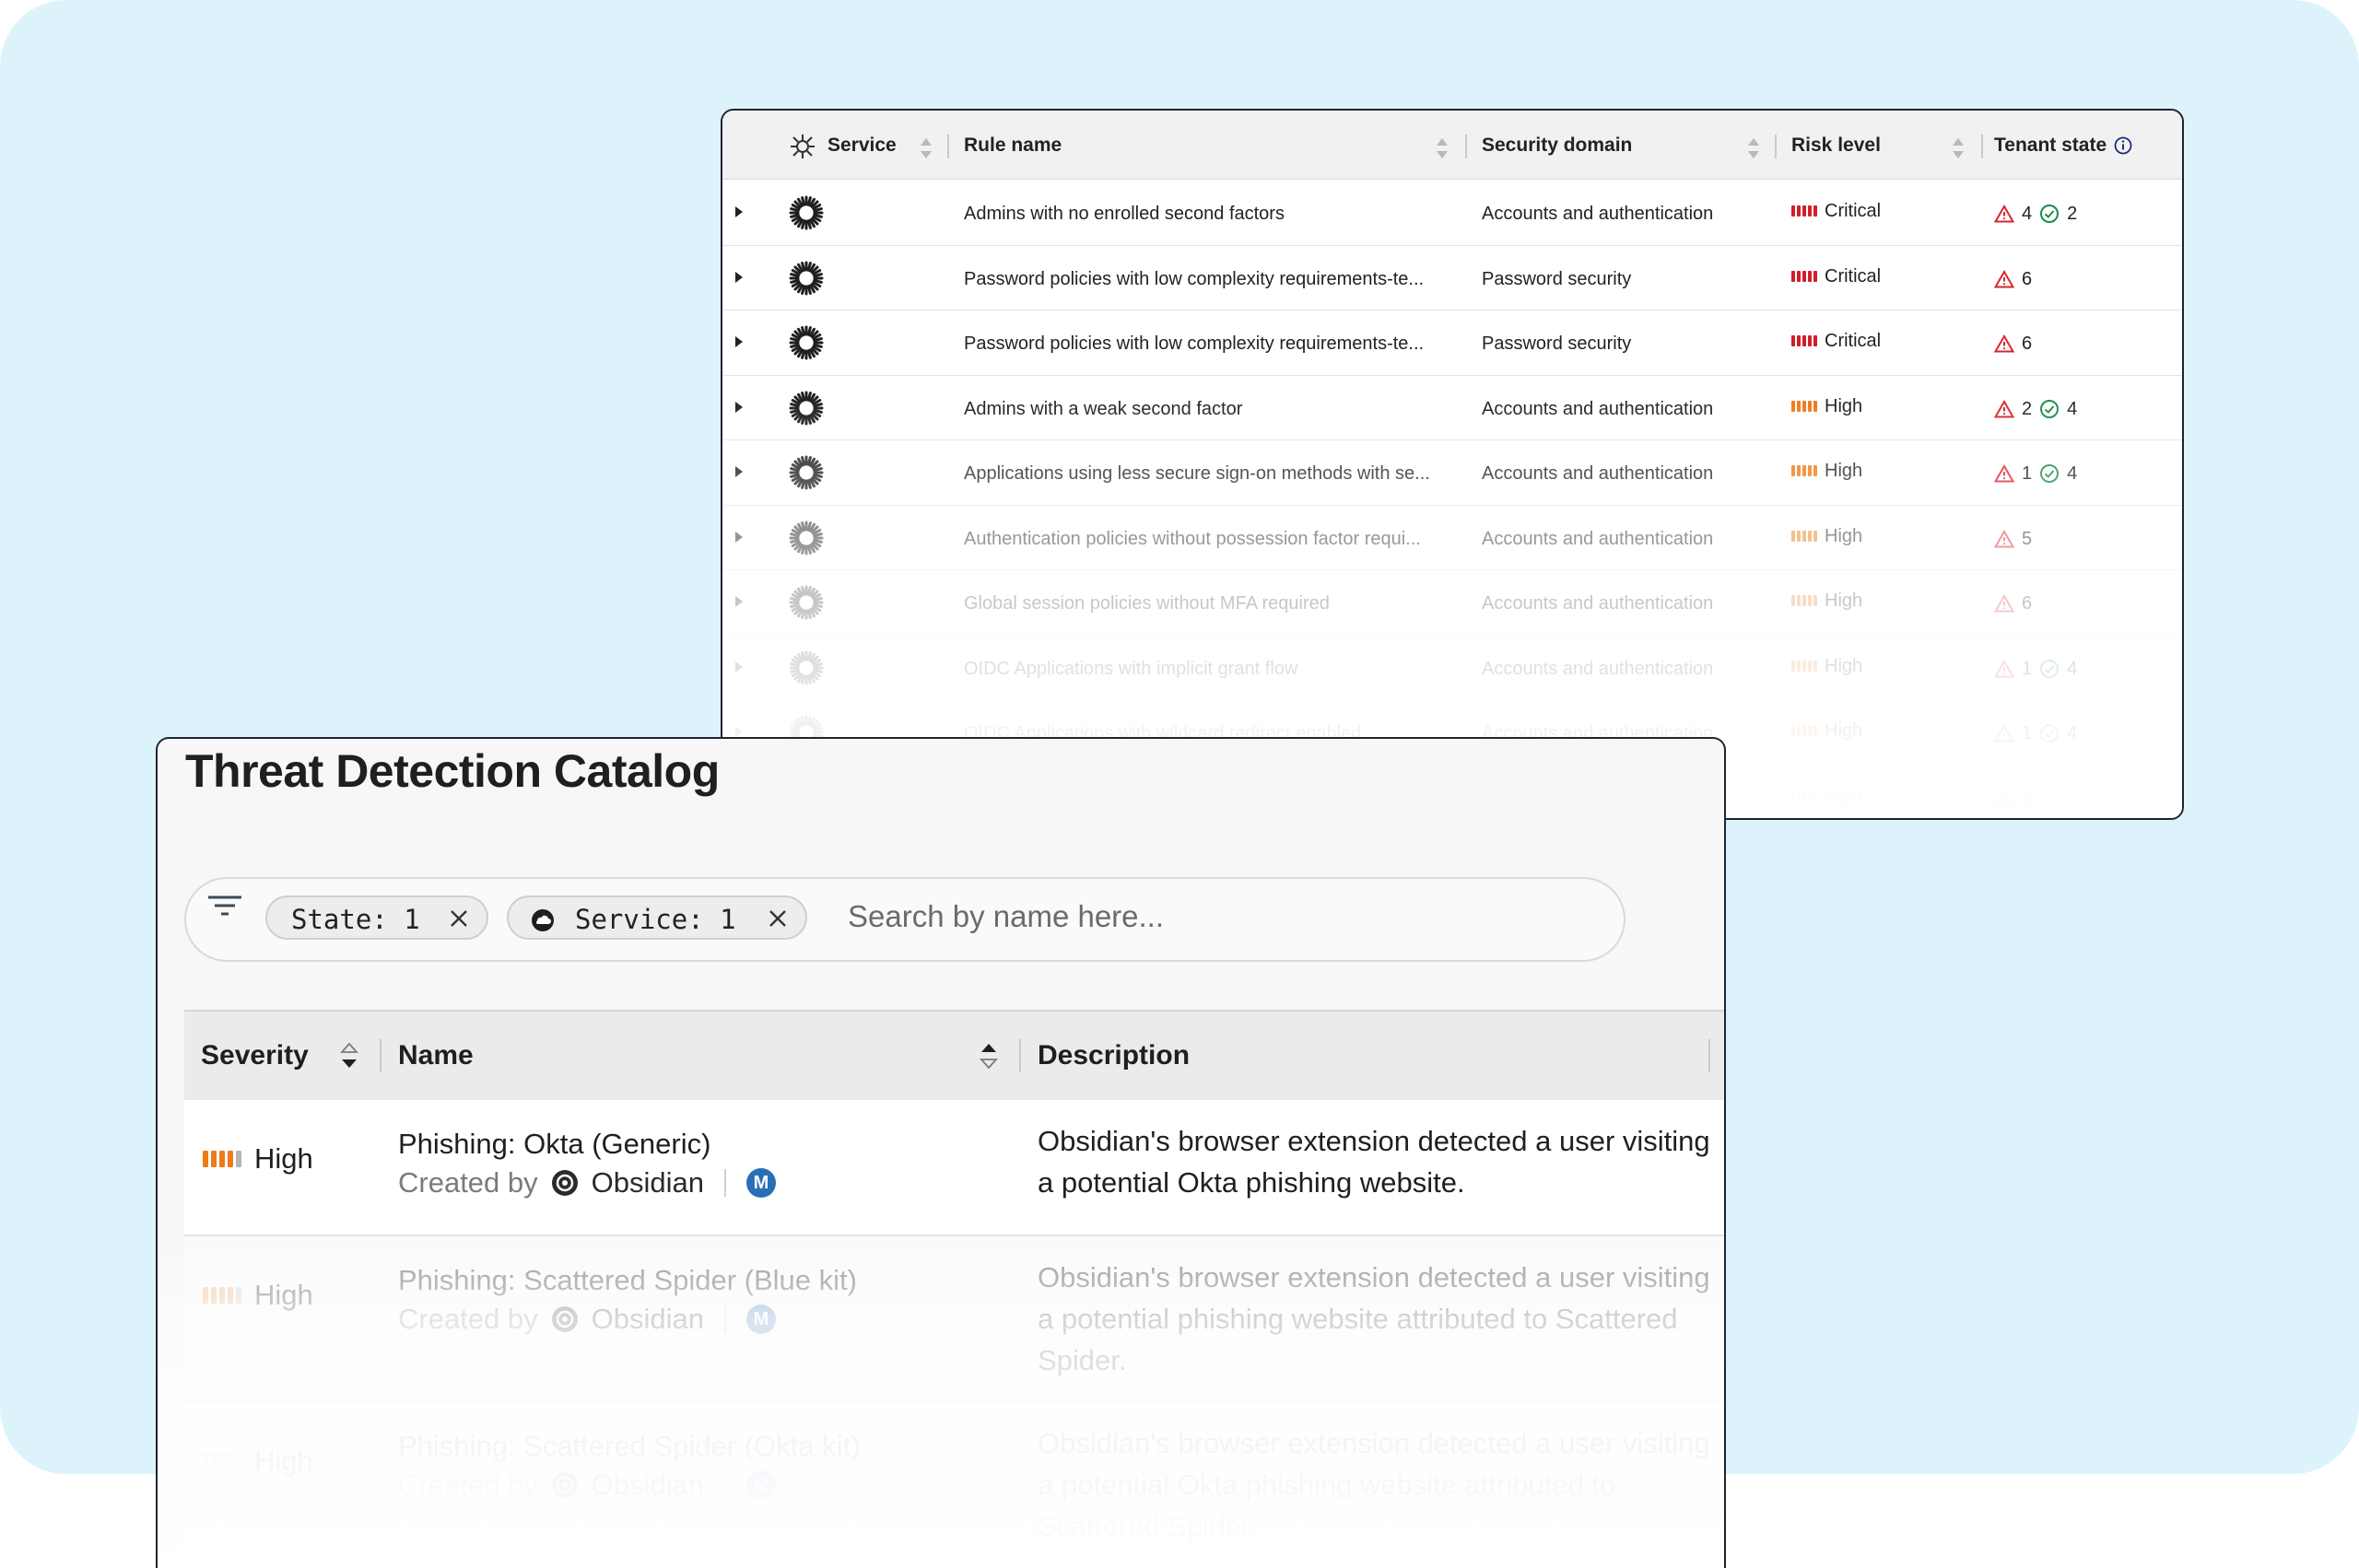 This screenshot has width=2359, height=1568. I want to click on detection-name: Phishing: Scattered Spider (Okta kit), so click(629, 1447).